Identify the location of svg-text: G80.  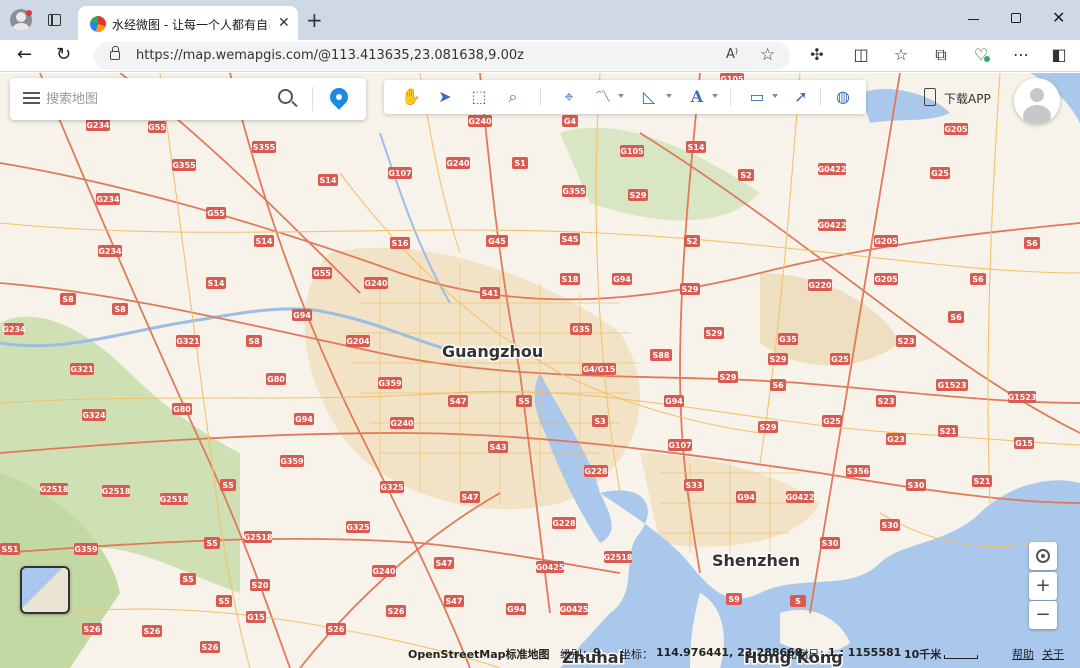
(182, 409).